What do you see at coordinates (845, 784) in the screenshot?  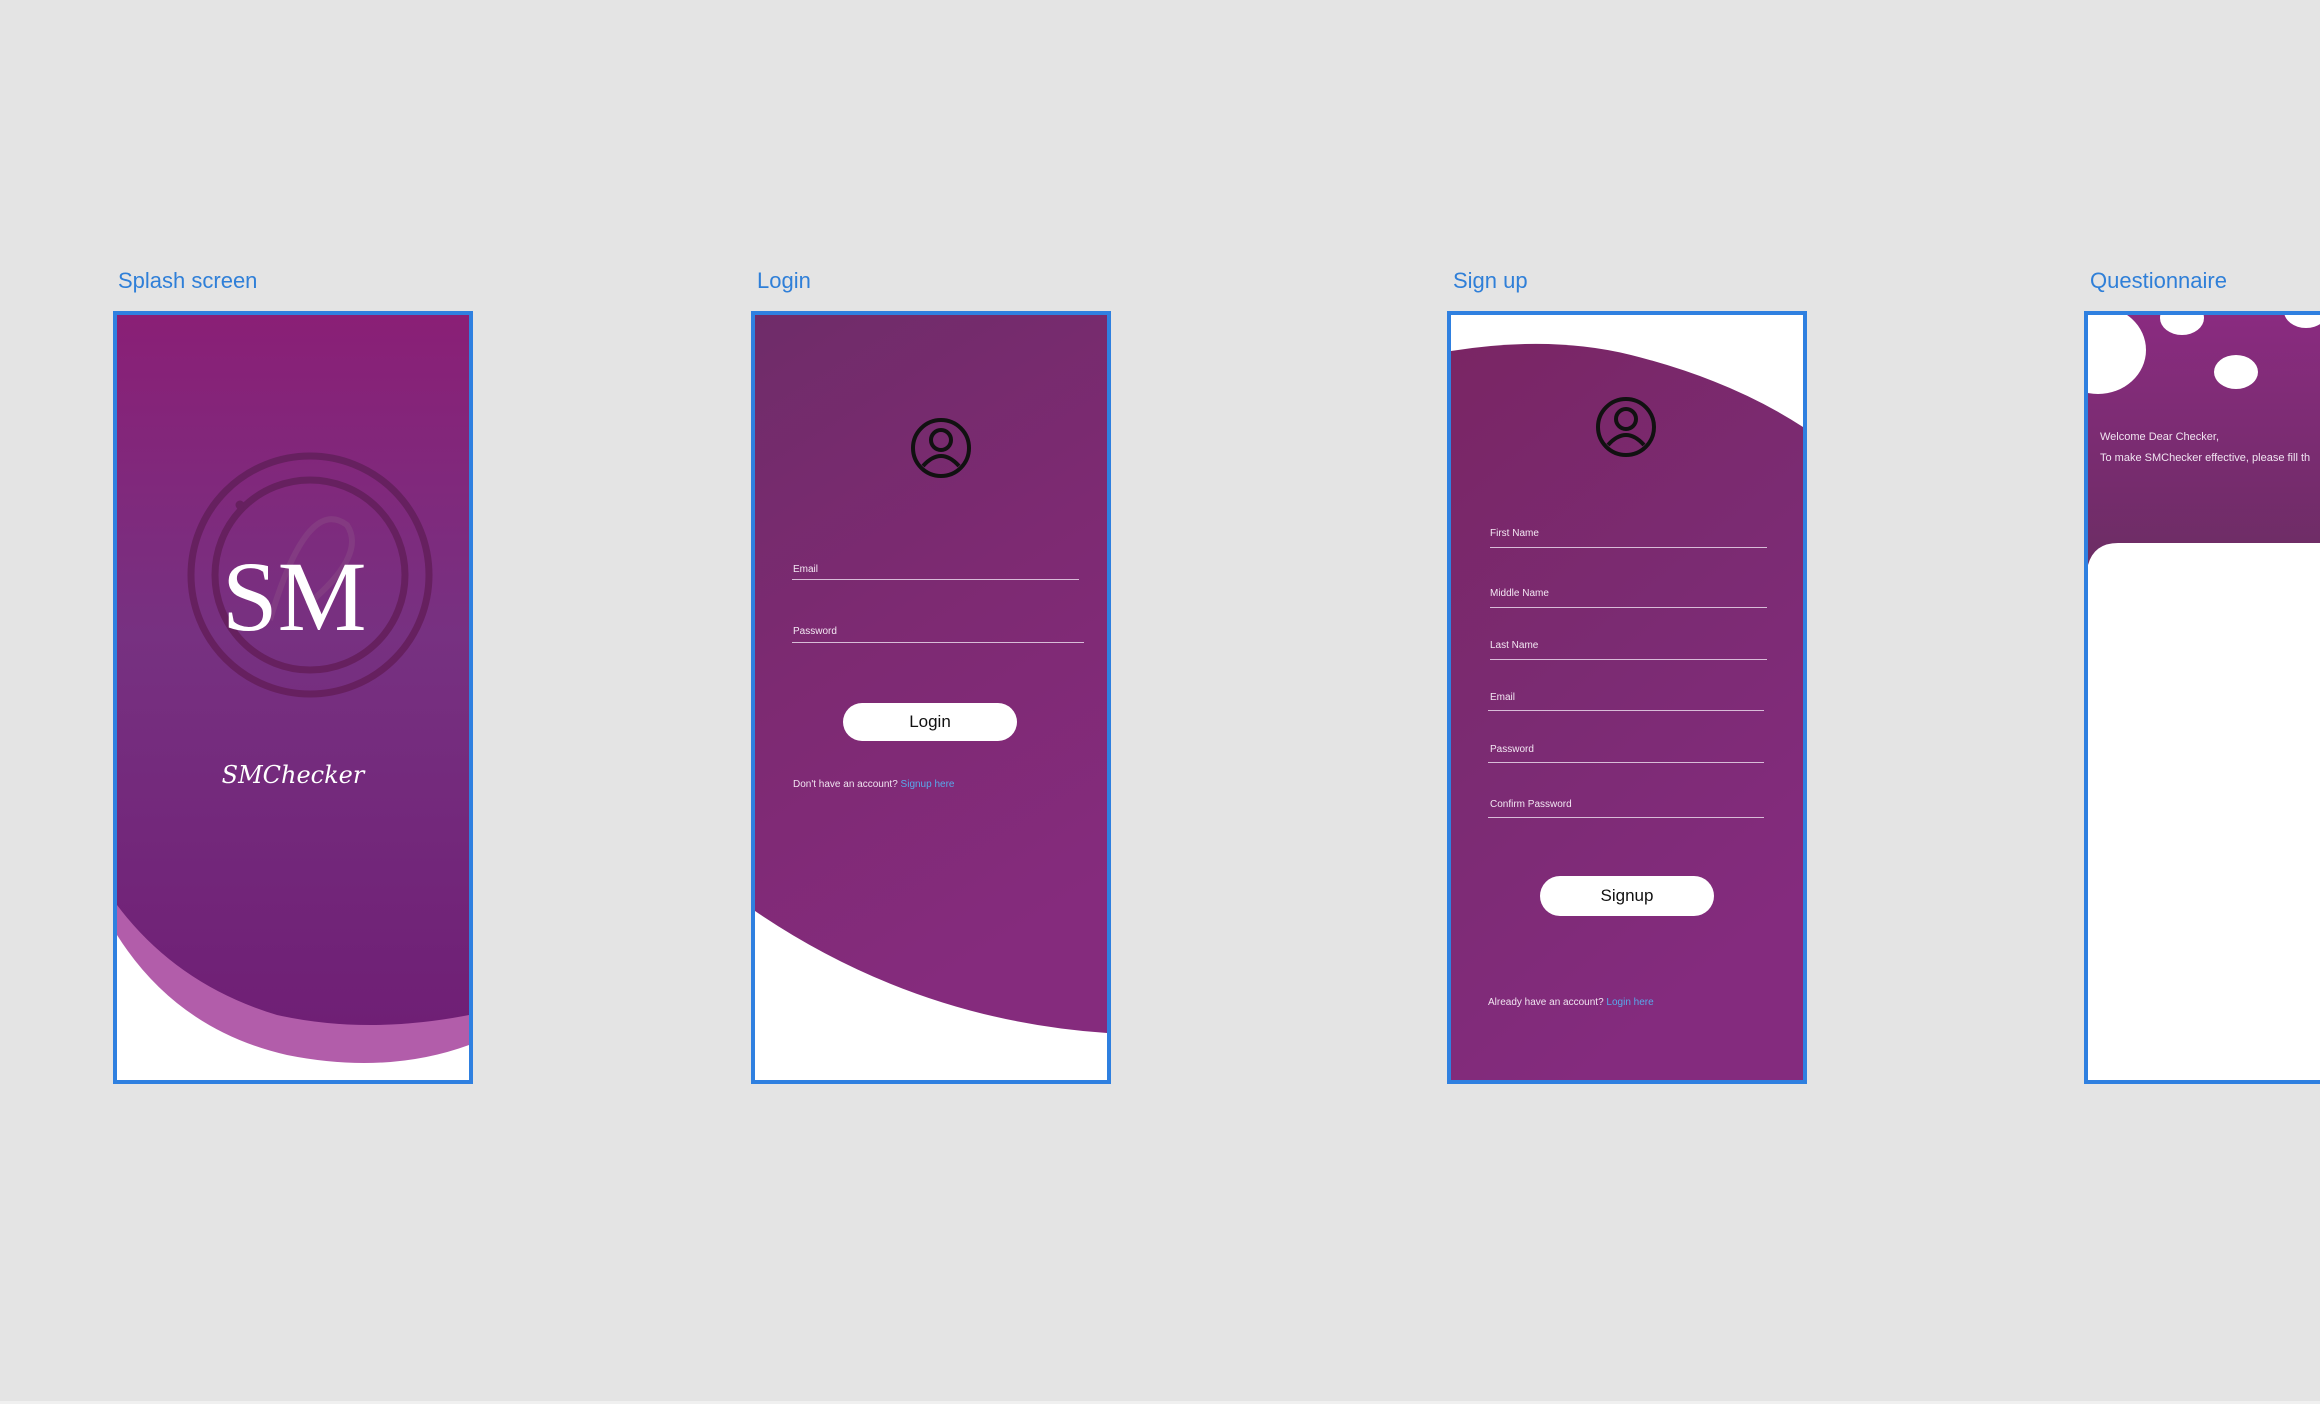 I see `login-footer-text: Don't have an account?` at bounding box center [845, 784].